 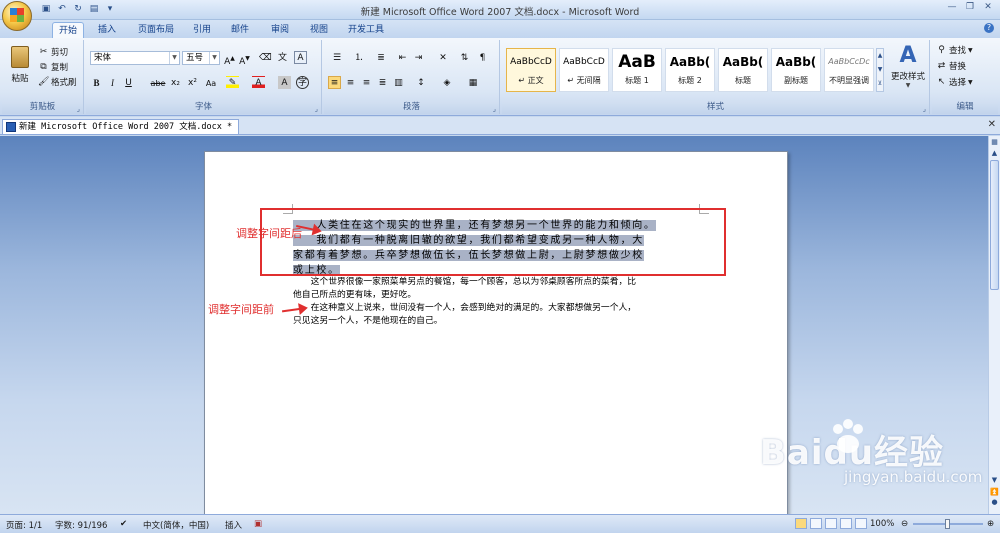 I want to click on increase-indent-icon: ⇥, so click(x=418, y=57).